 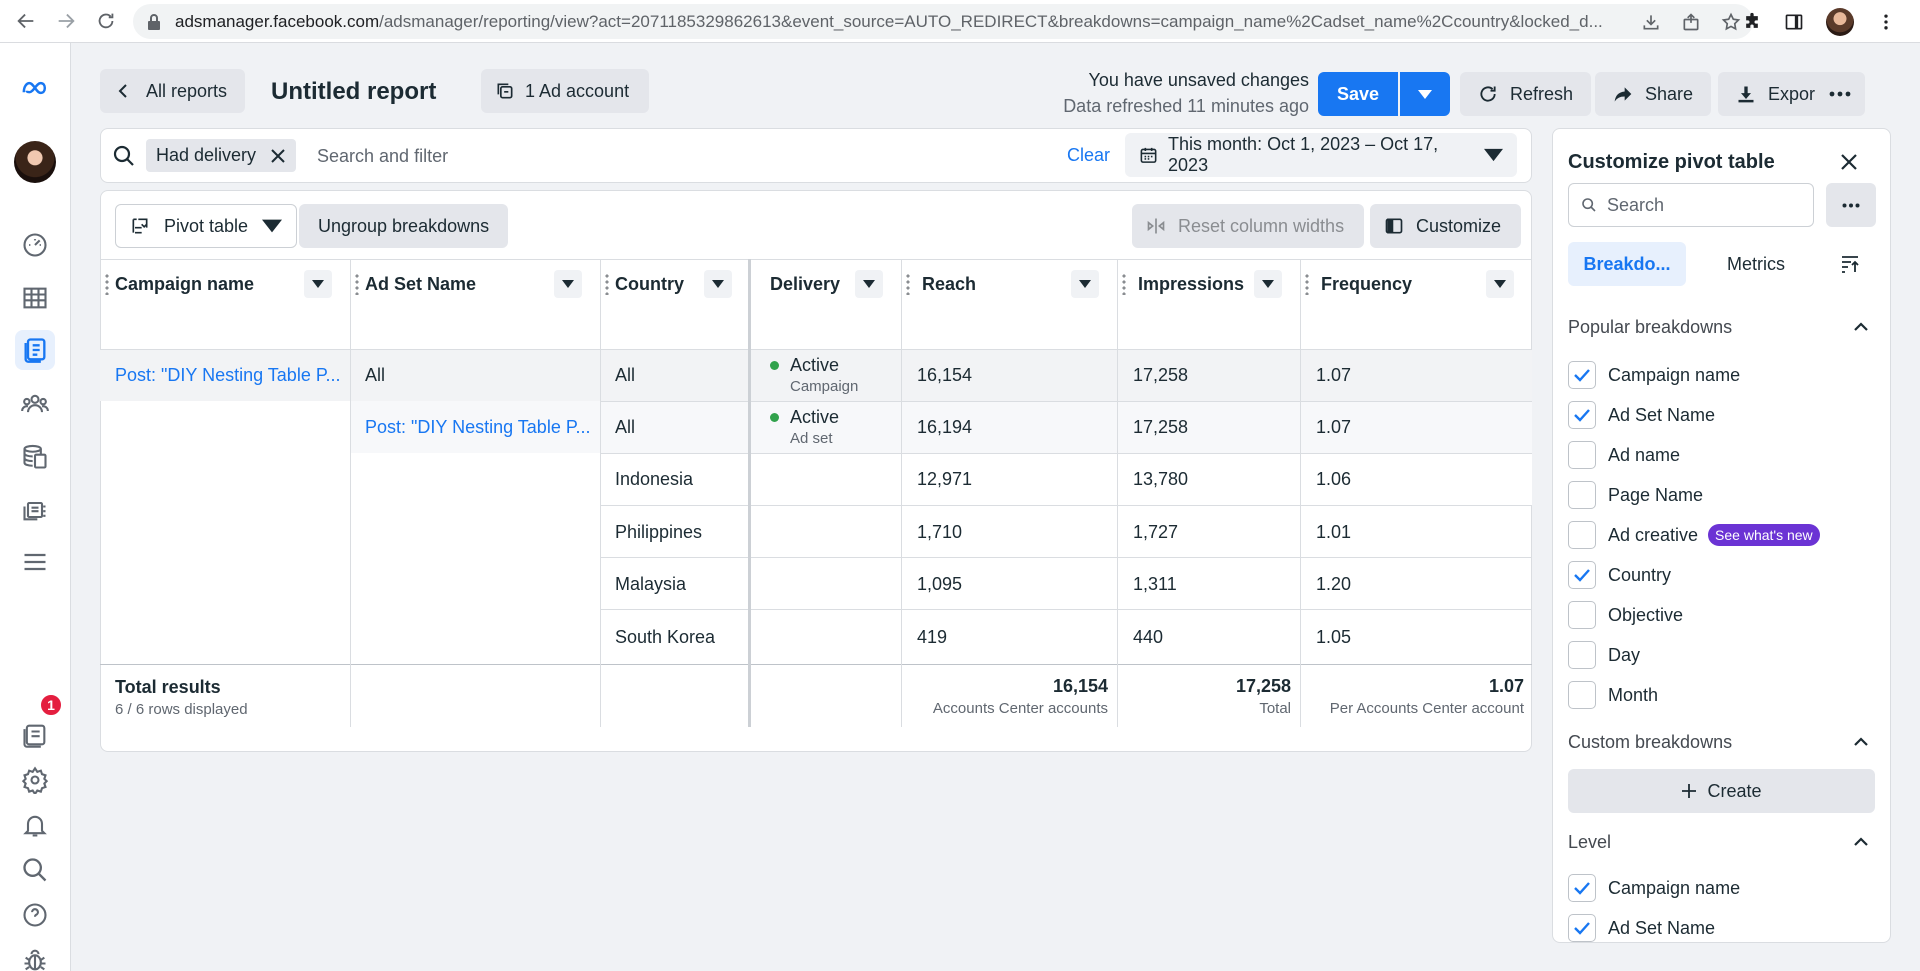 I want to click on reports-icon, so click(x=35, y=350).